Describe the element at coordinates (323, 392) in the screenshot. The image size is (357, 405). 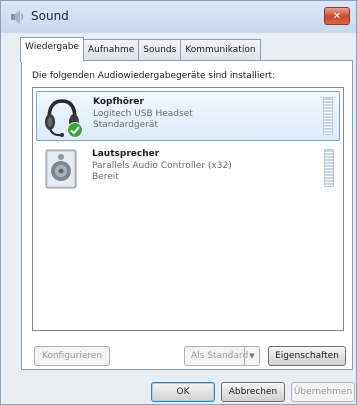
I see `apply-button: Übernehmen` at that location.